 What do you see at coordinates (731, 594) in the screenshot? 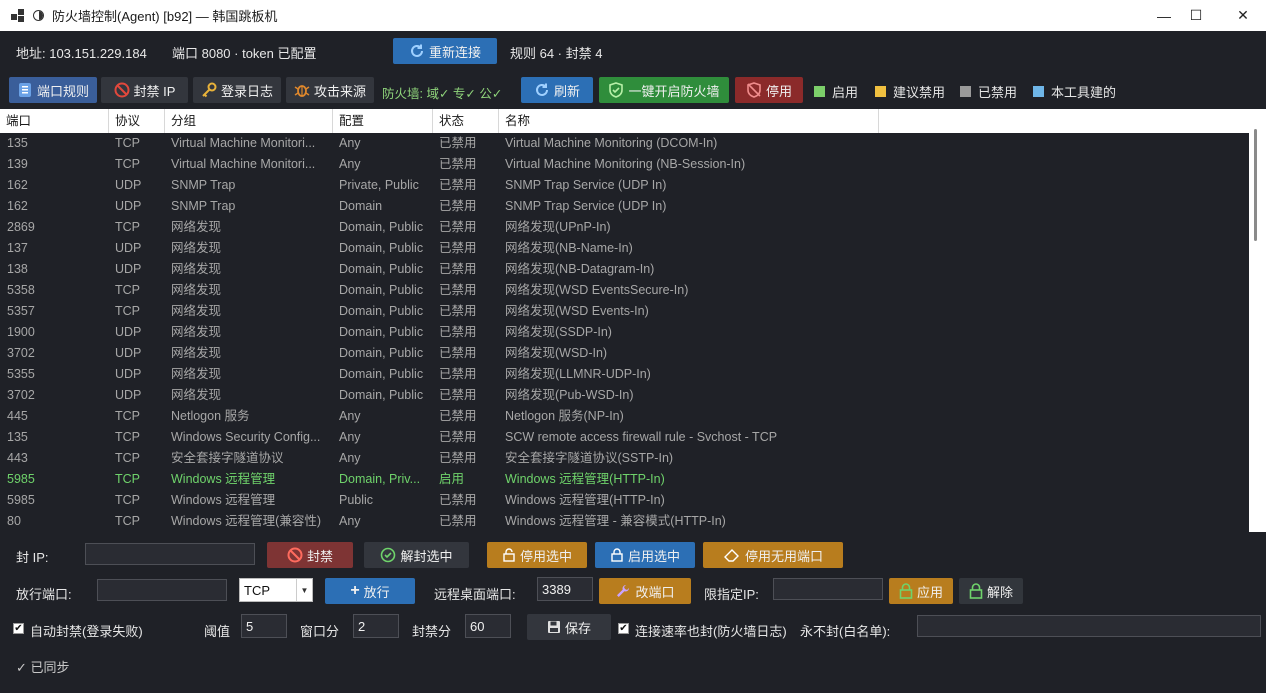
I see `limit-ip-label: 限指定IP:` at bounding box center [731, 594].